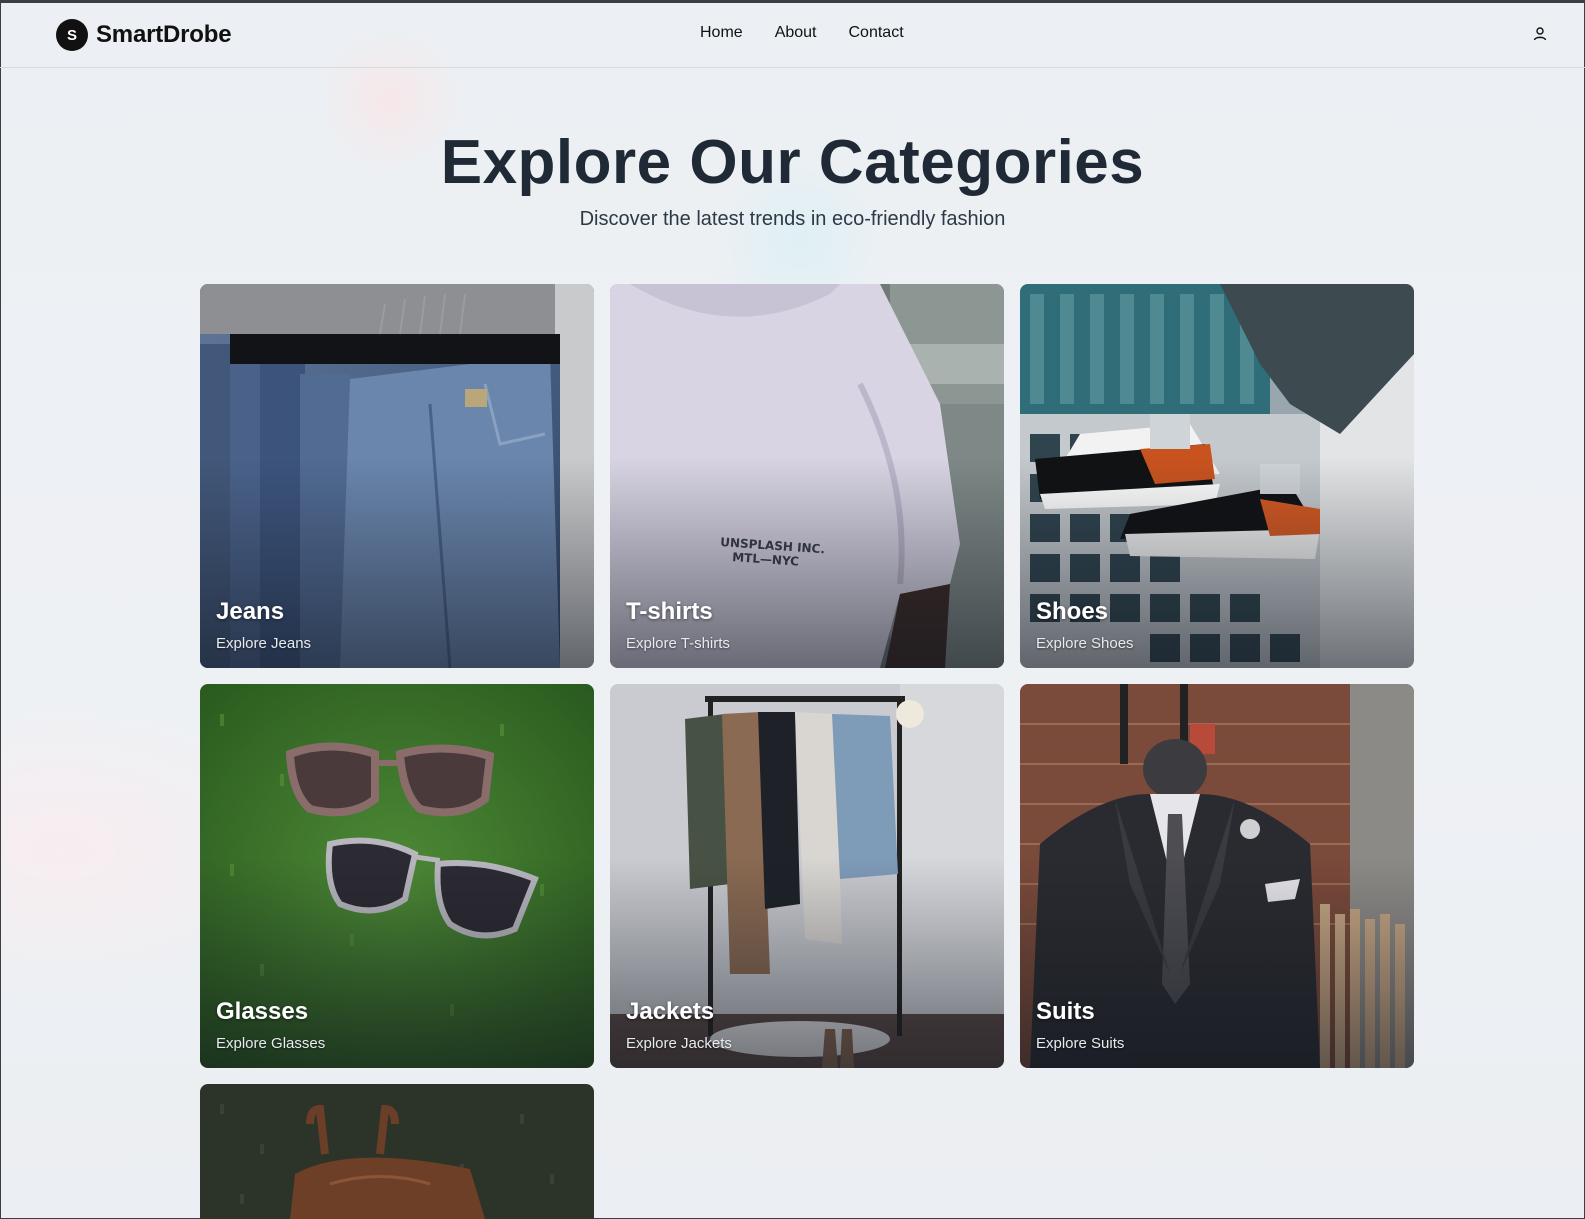 This screenshot has height=1219, width=1585. Describe the element at coordinates (262, 1011) in the screenshot. I see `category-title: Glasses` at that location.